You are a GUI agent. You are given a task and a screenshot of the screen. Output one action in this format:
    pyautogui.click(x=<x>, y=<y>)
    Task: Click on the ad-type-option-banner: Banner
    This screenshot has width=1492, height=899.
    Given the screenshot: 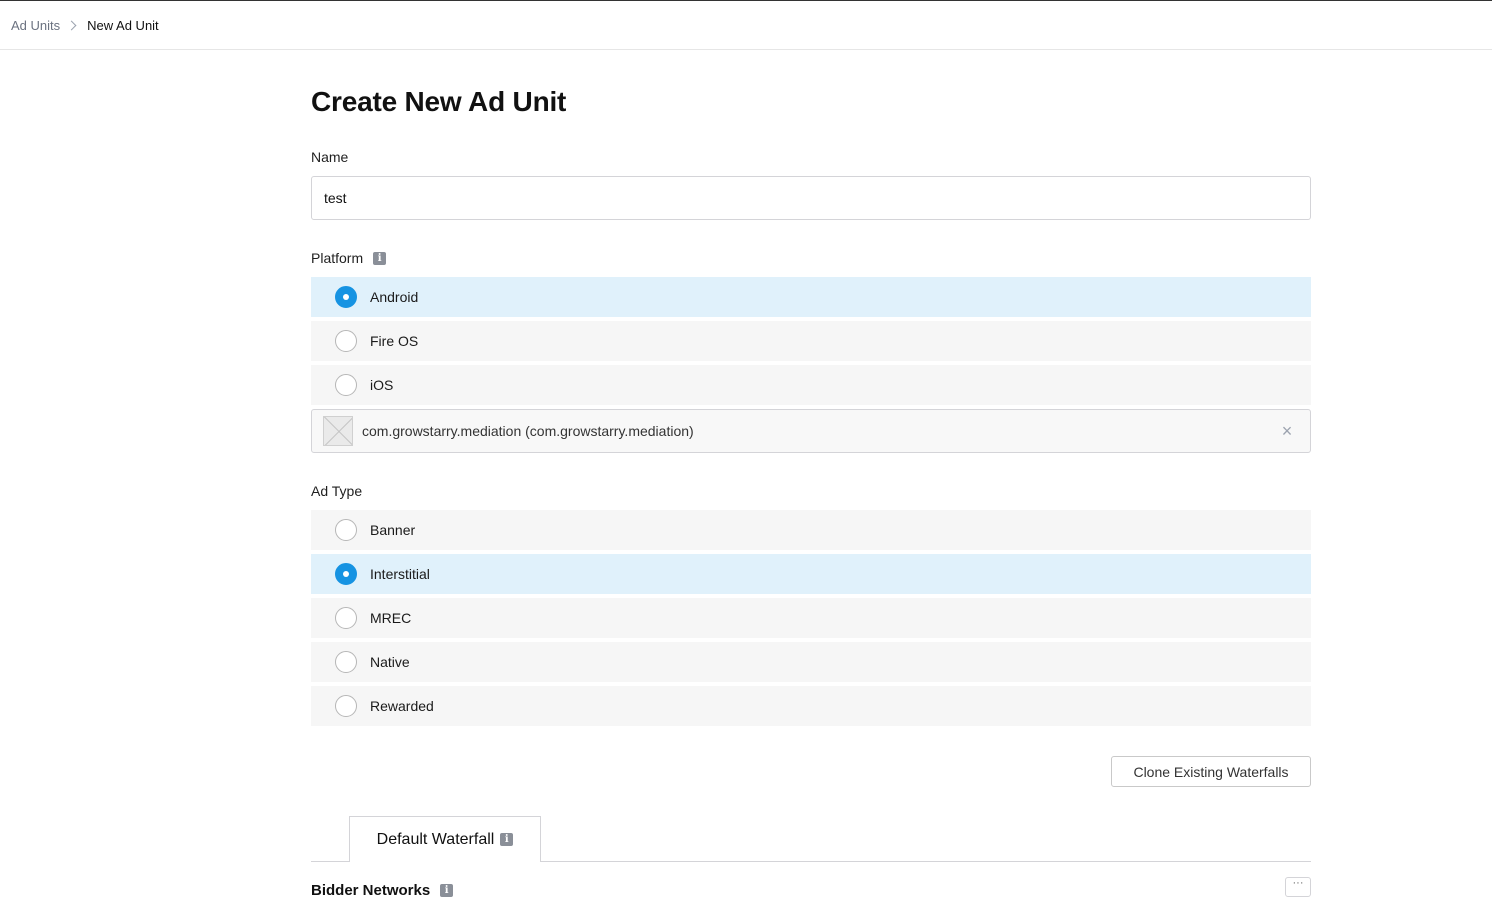 What is the action you would take?
    pyautogui.click(x=811, y=530)
    